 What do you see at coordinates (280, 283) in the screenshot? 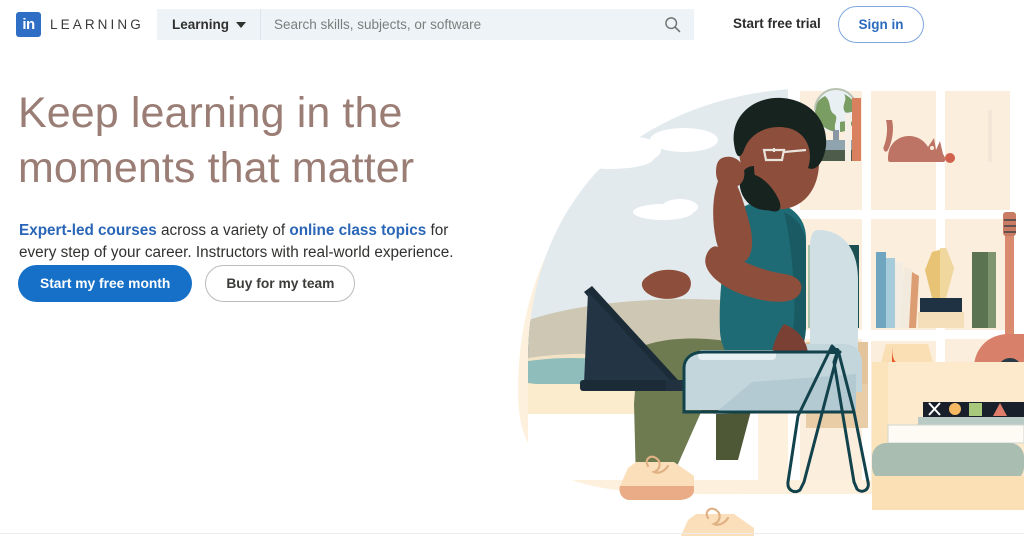
I see `buy-for-my-team-button: Buy for my team` at bounding box center [280, 283].